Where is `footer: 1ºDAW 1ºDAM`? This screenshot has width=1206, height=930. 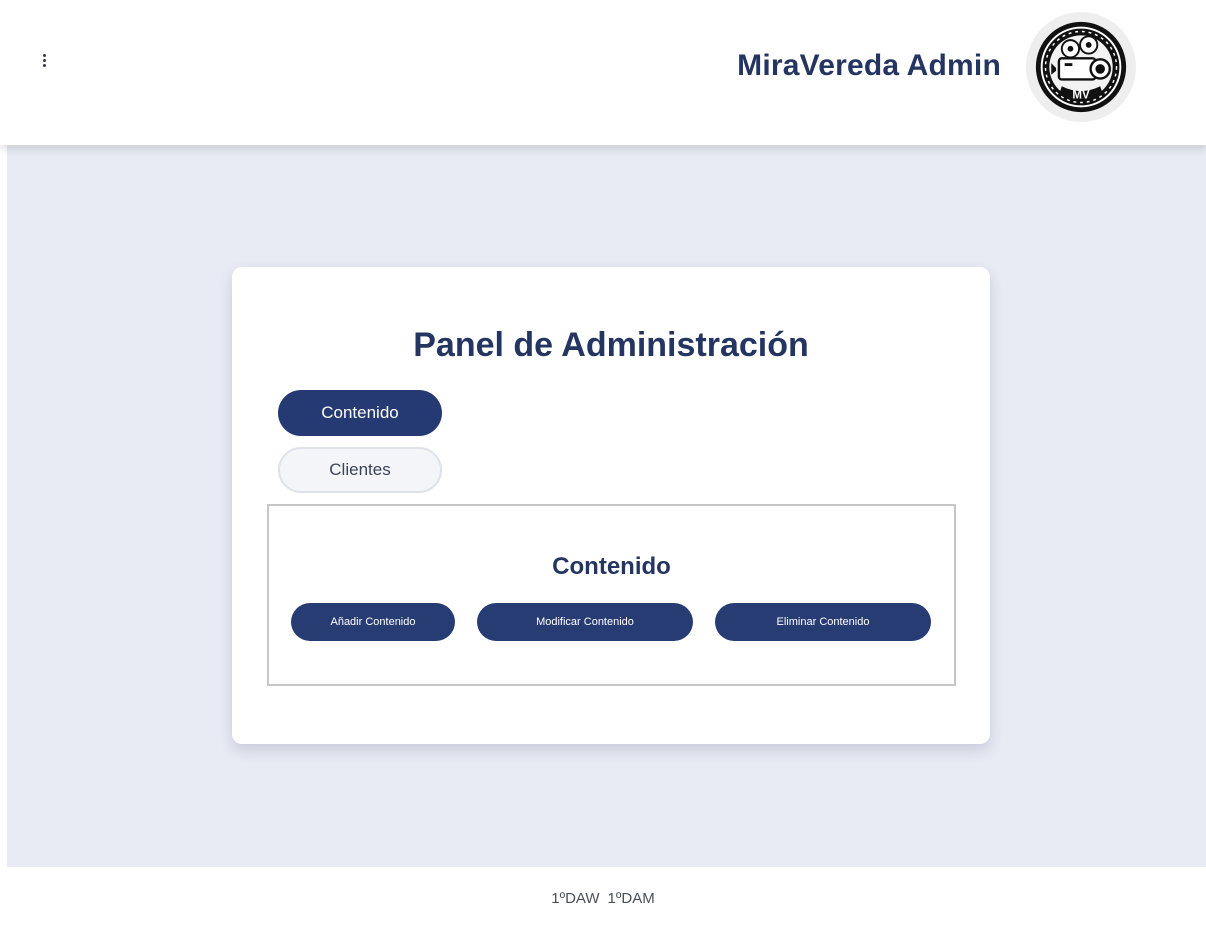
footer: 1ºDAW 1ºDAM is located at coordinates (603, 898).